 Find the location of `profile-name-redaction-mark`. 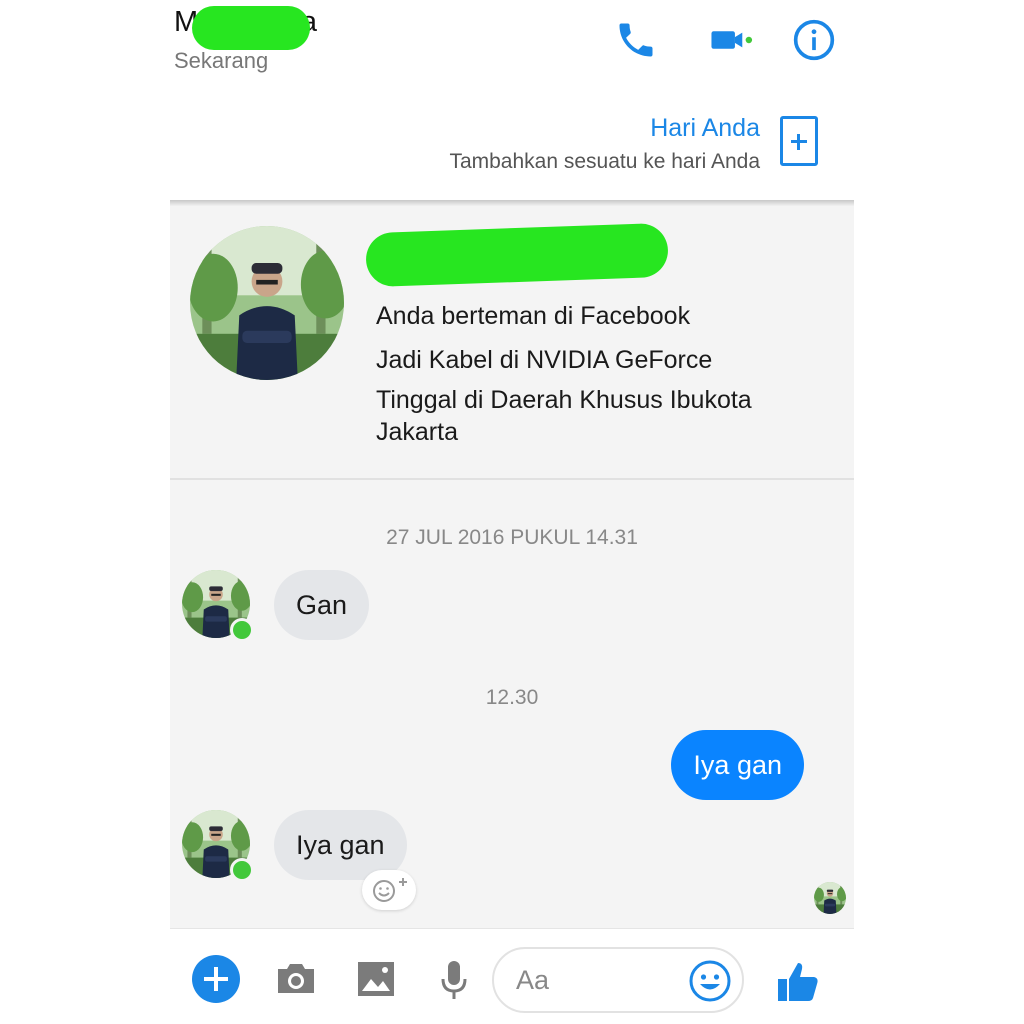

profile-name-redaction-mark is located at coordinates (517, 255).